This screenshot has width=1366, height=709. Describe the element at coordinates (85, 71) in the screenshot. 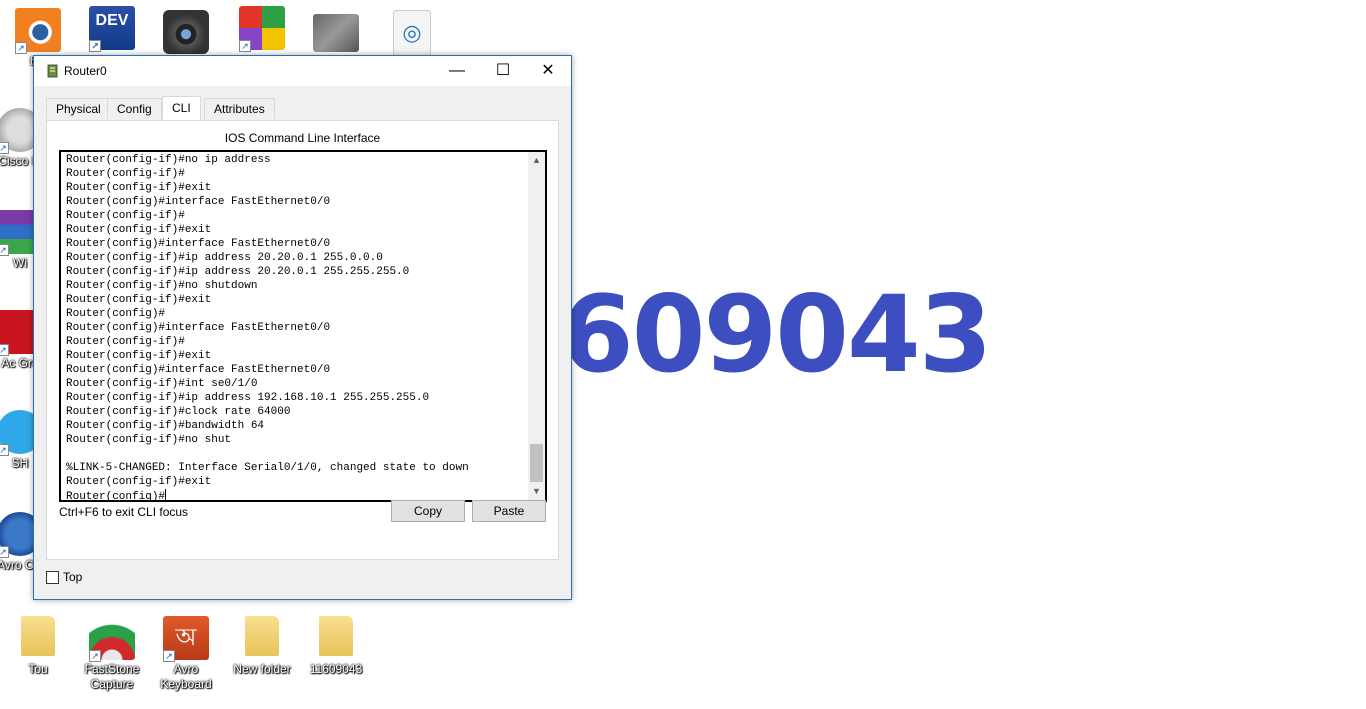

I see `window-title: Router0` at that location.